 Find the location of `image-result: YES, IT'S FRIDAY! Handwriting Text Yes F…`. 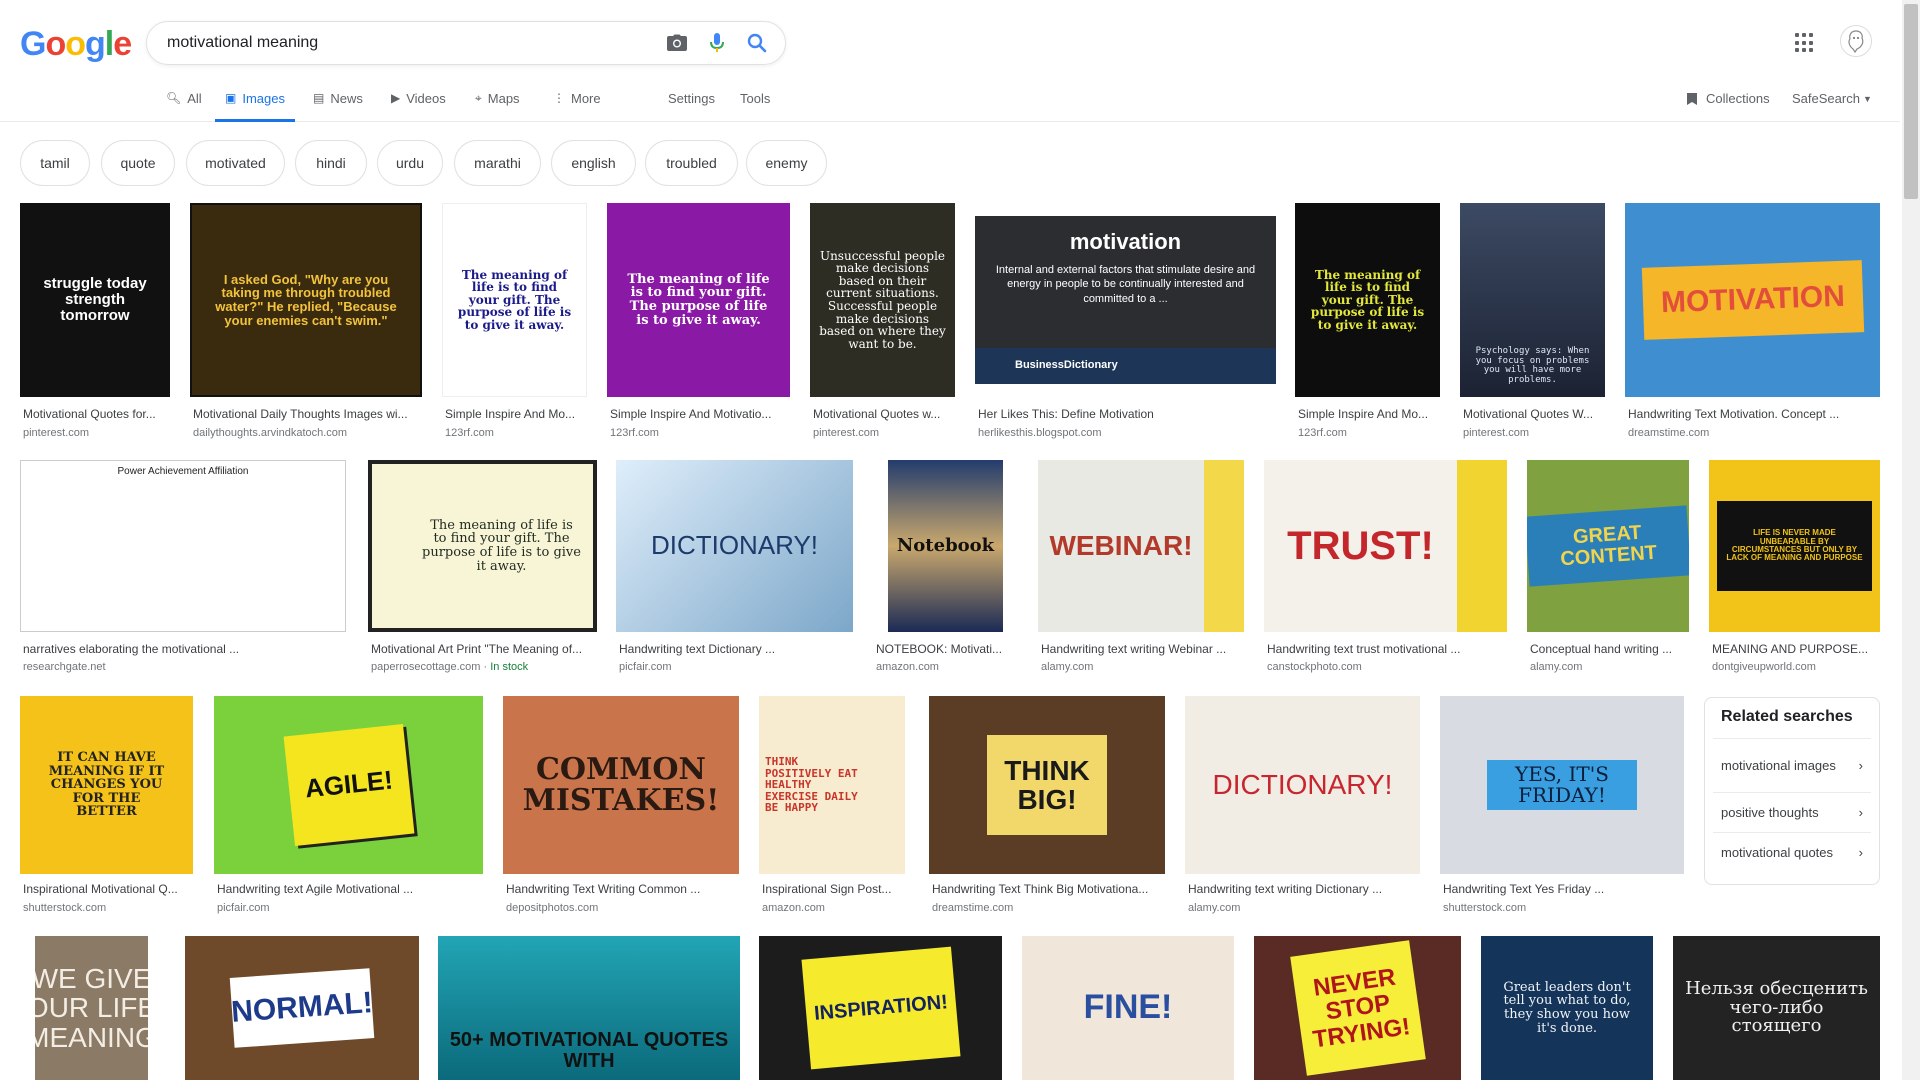

image-result: YES, IT'S FRIDAY! Handwriting Text Yes F… is located at coordinates (1562, 806).